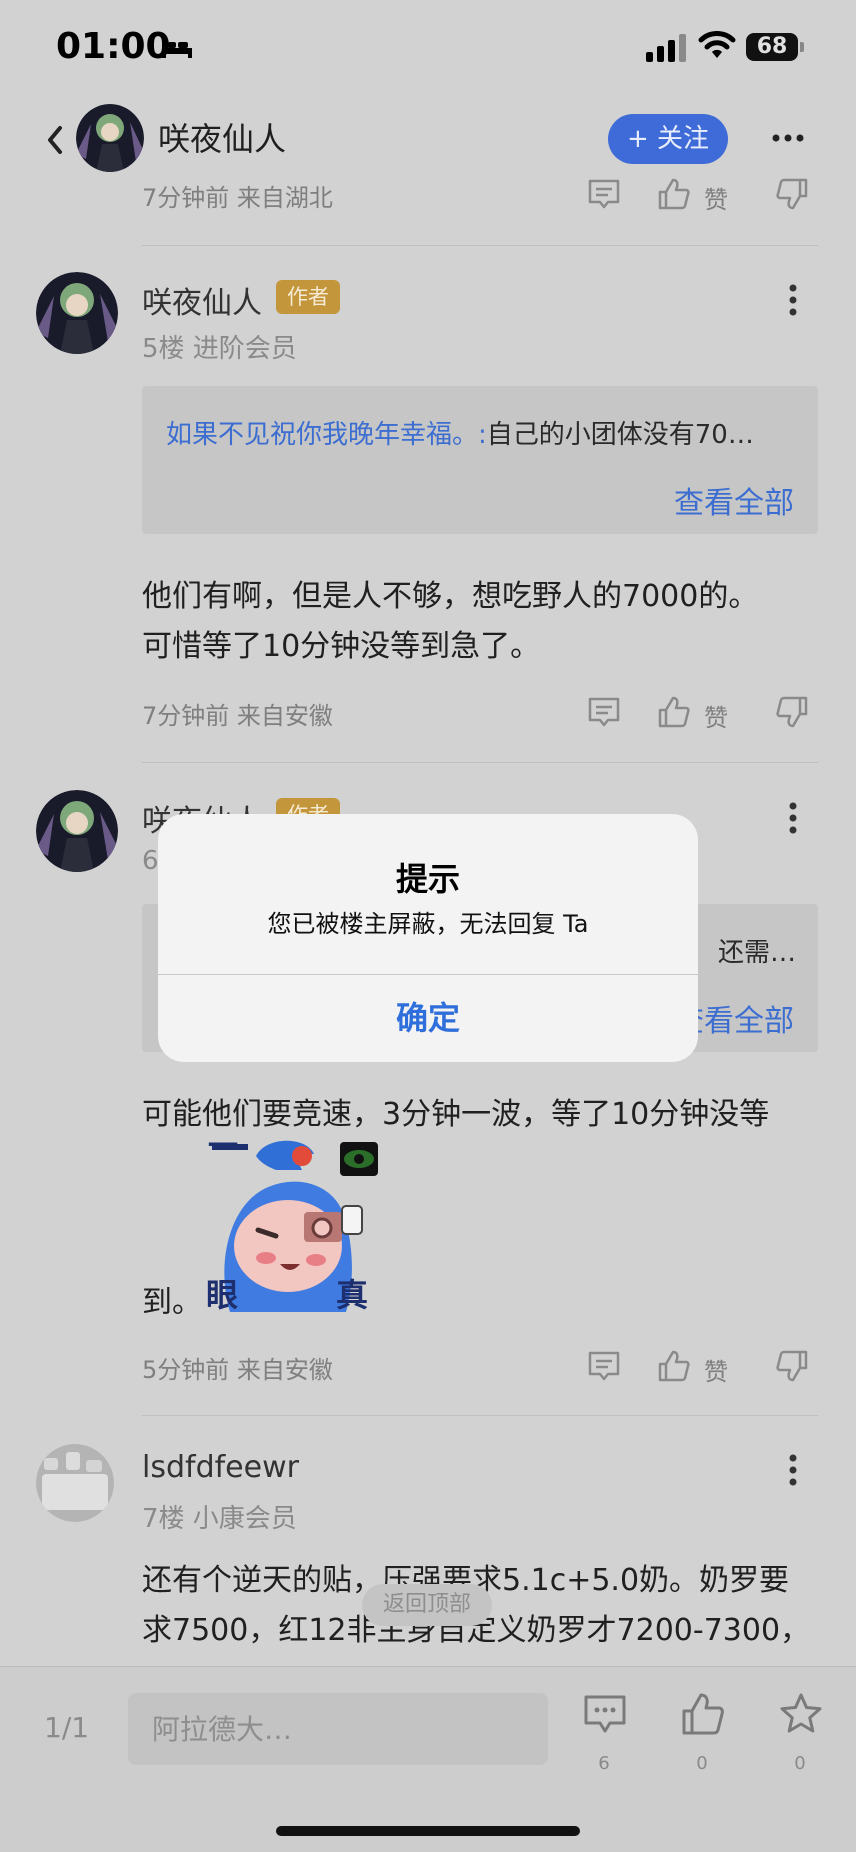  What do you see at coordinates (220, 1467) in the screenshot?
I see `reply-username: lsdfdfeewr` at bounding box center [220, 1467].